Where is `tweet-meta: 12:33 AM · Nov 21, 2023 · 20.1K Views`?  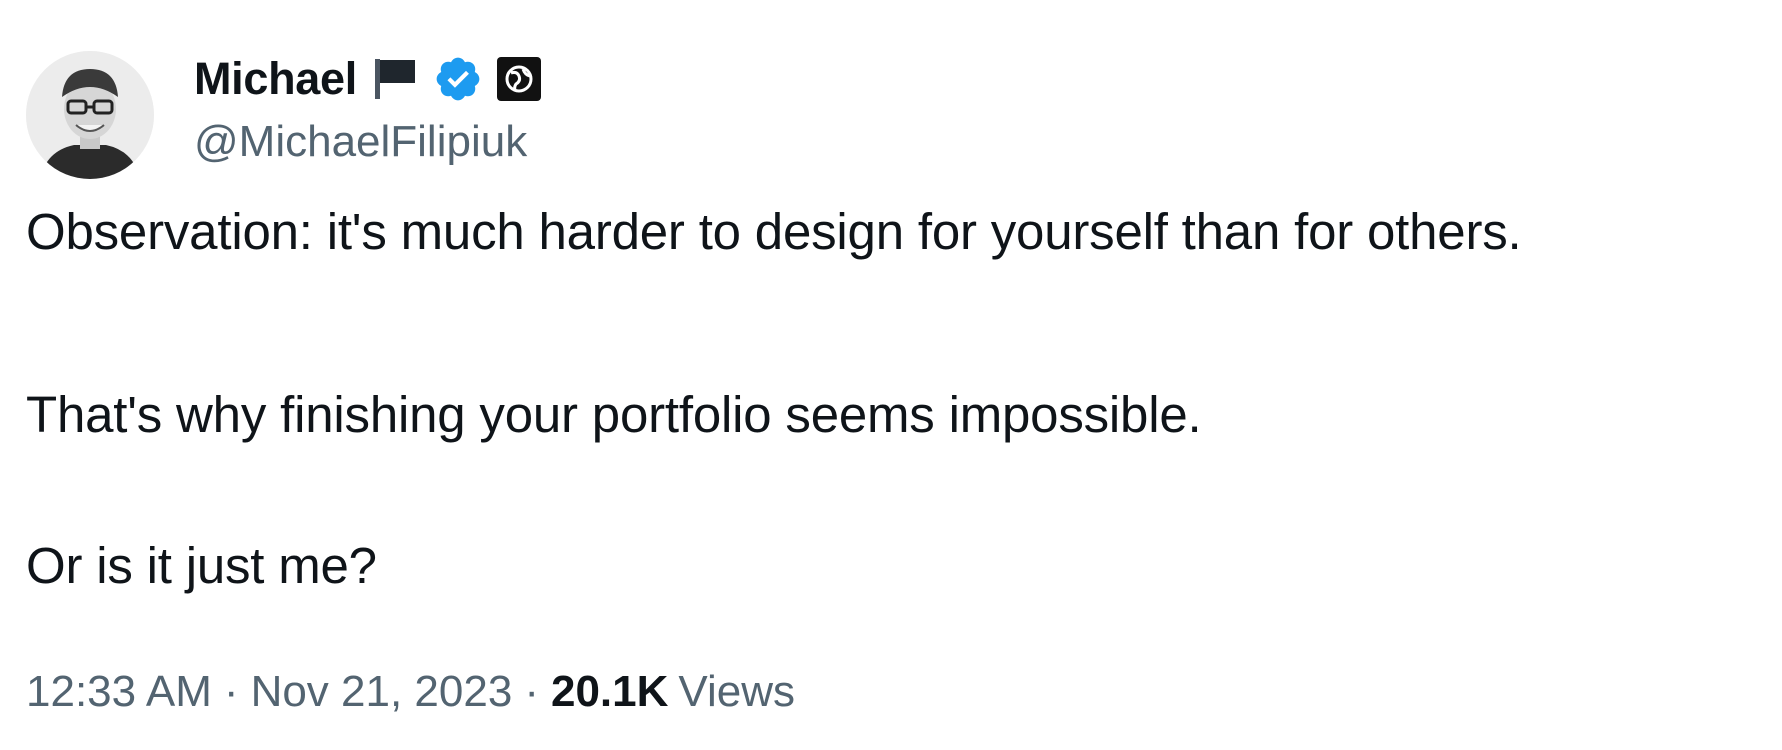 tweet-meta: 12:33 AM · Nov 21, 2023 · 20.1K Views is located at coordinates (410, 692).